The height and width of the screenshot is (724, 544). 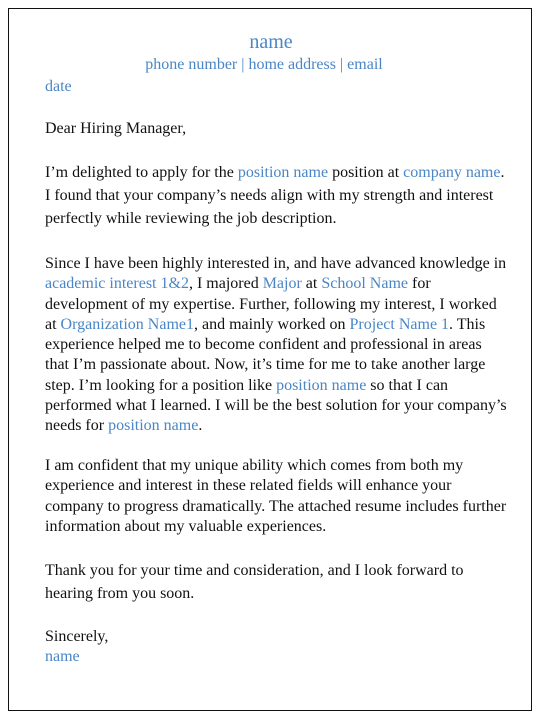 I want to click on placeholder-school: School Name, so click(x=364, y=284).